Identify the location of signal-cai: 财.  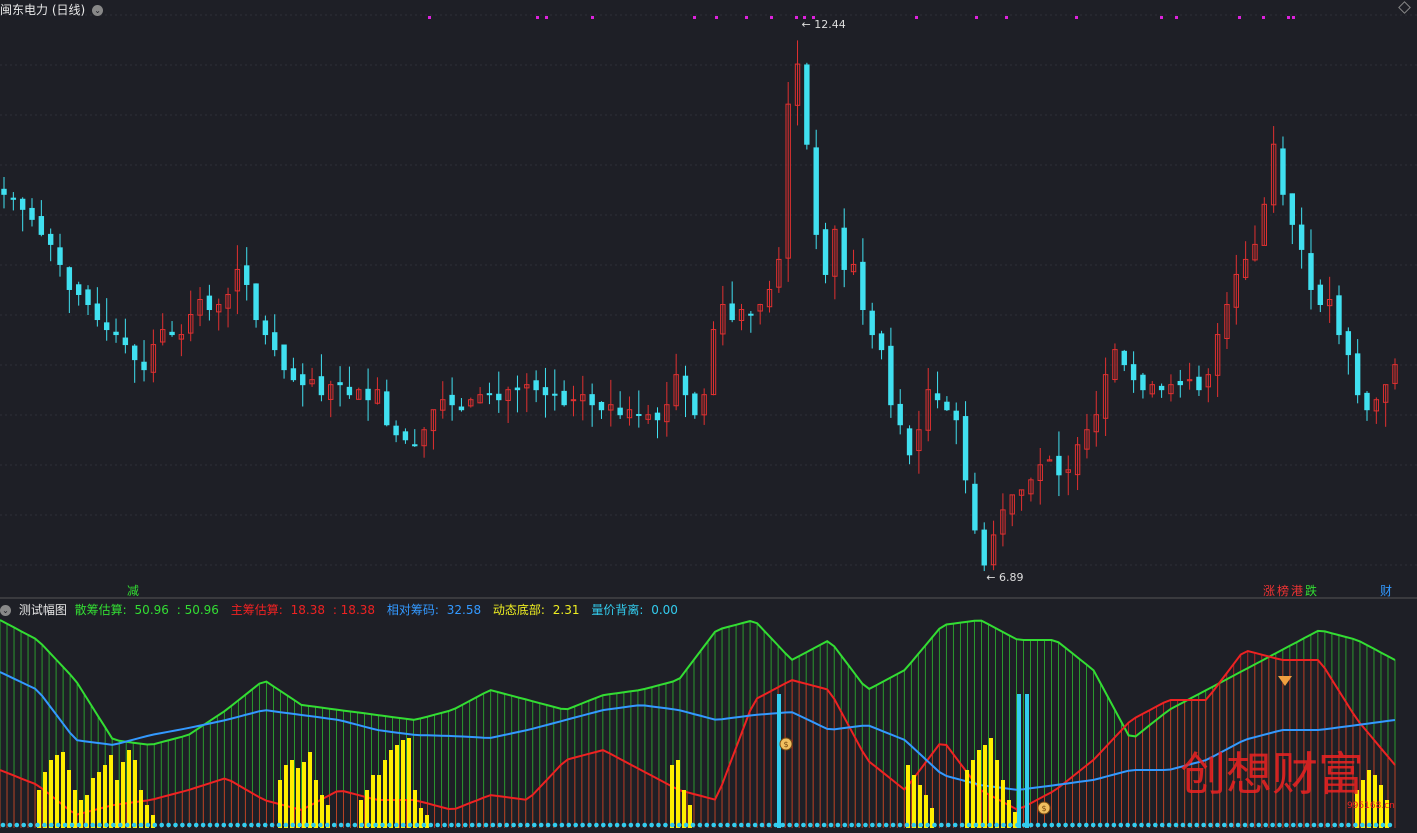
(1386, 591).